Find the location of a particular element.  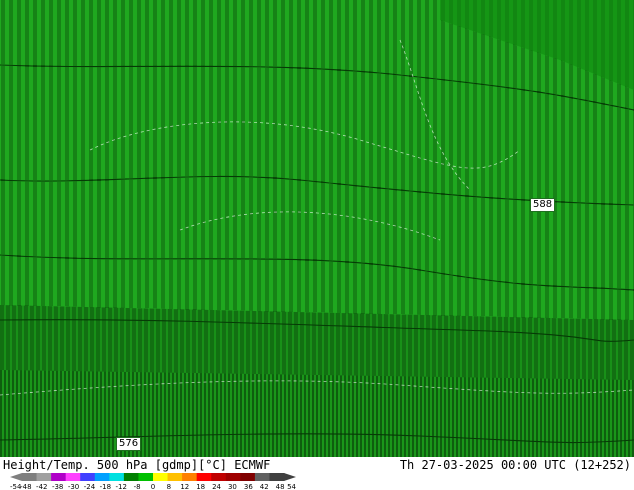

temperature-colorbar is located at coordinates (153, 477).